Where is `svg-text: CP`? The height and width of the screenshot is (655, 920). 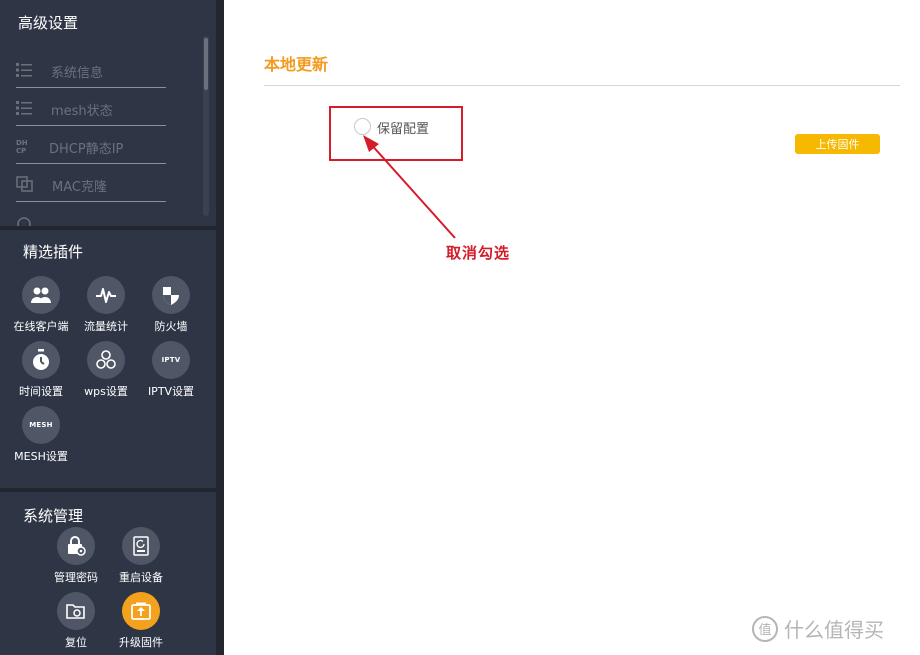
svg-text: CP is located at coordinates (21, 150).